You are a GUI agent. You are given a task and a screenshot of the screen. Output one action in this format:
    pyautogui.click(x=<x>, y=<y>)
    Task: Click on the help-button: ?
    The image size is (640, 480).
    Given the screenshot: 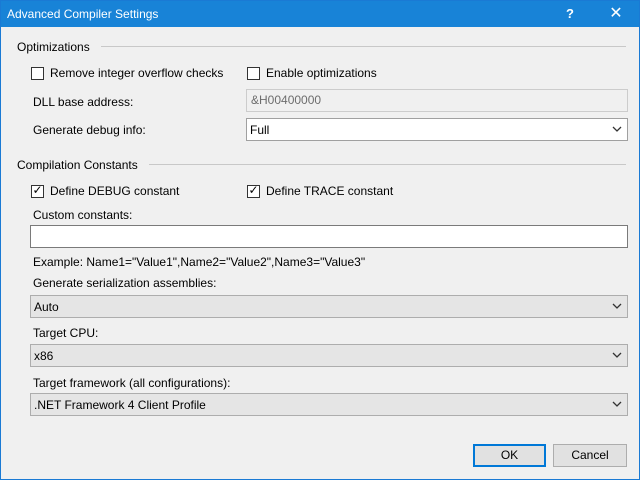 What is the action you would take?
    pyautogui.click(x=570, y=14)
    